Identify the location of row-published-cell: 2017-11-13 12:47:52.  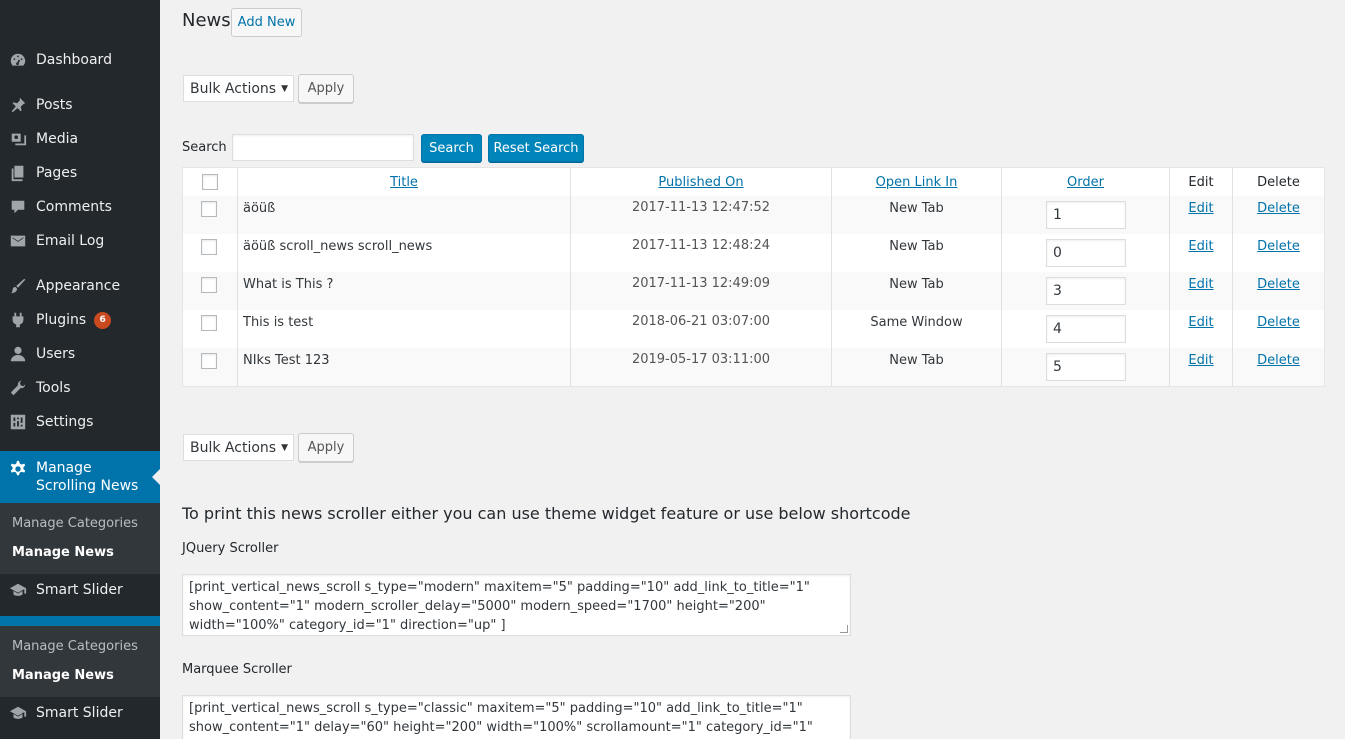
(701, 215).